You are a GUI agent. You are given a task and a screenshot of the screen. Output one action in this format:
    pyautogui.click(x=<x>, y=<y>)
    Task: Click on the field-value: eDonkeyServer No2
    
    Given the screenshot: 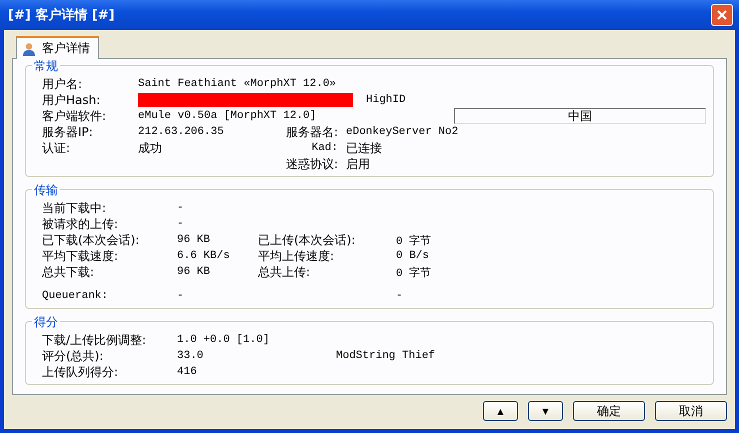 What is the action you would take?
    pyautogui.click(x=402, y=132)
    